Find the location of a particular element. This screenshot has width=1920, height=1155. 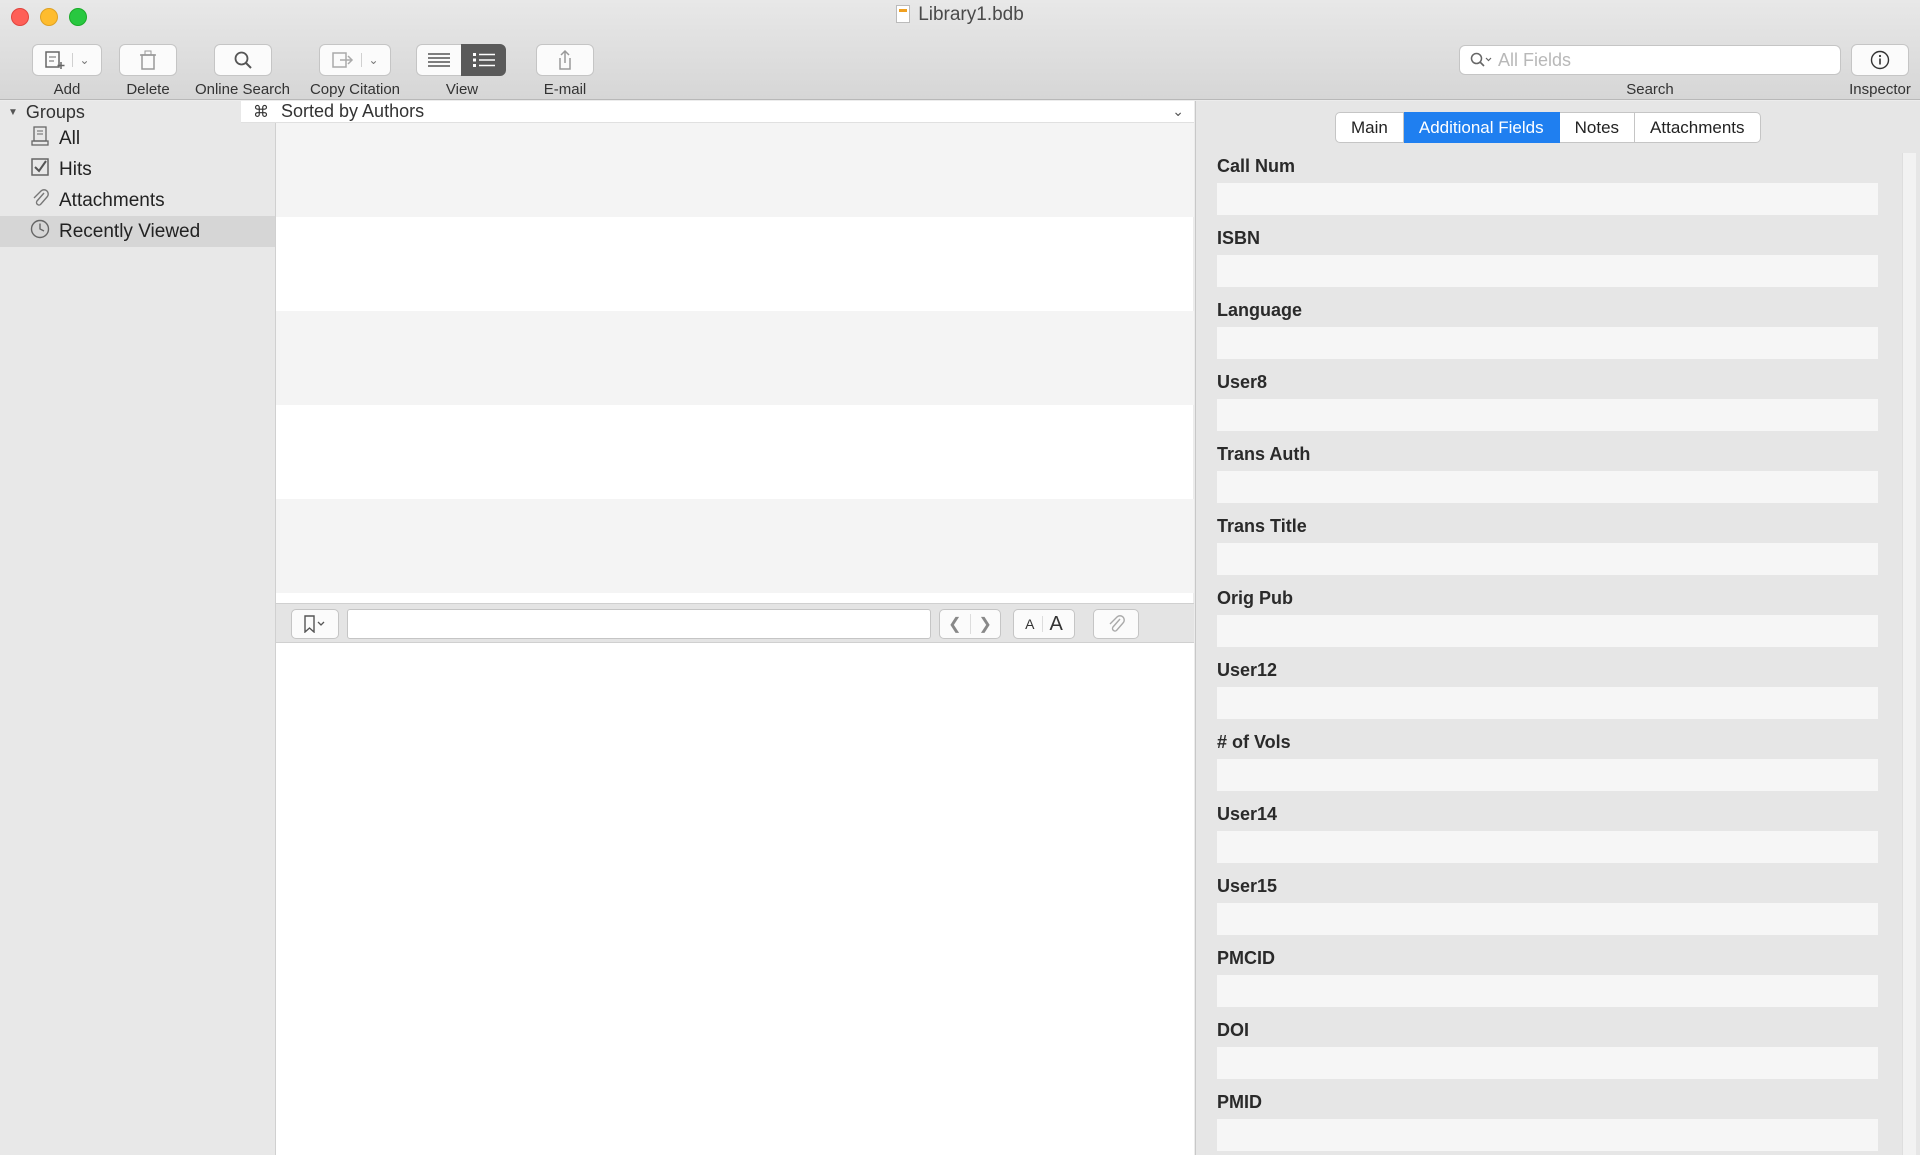

field-label: Language is located at coordinates (1260, 310).